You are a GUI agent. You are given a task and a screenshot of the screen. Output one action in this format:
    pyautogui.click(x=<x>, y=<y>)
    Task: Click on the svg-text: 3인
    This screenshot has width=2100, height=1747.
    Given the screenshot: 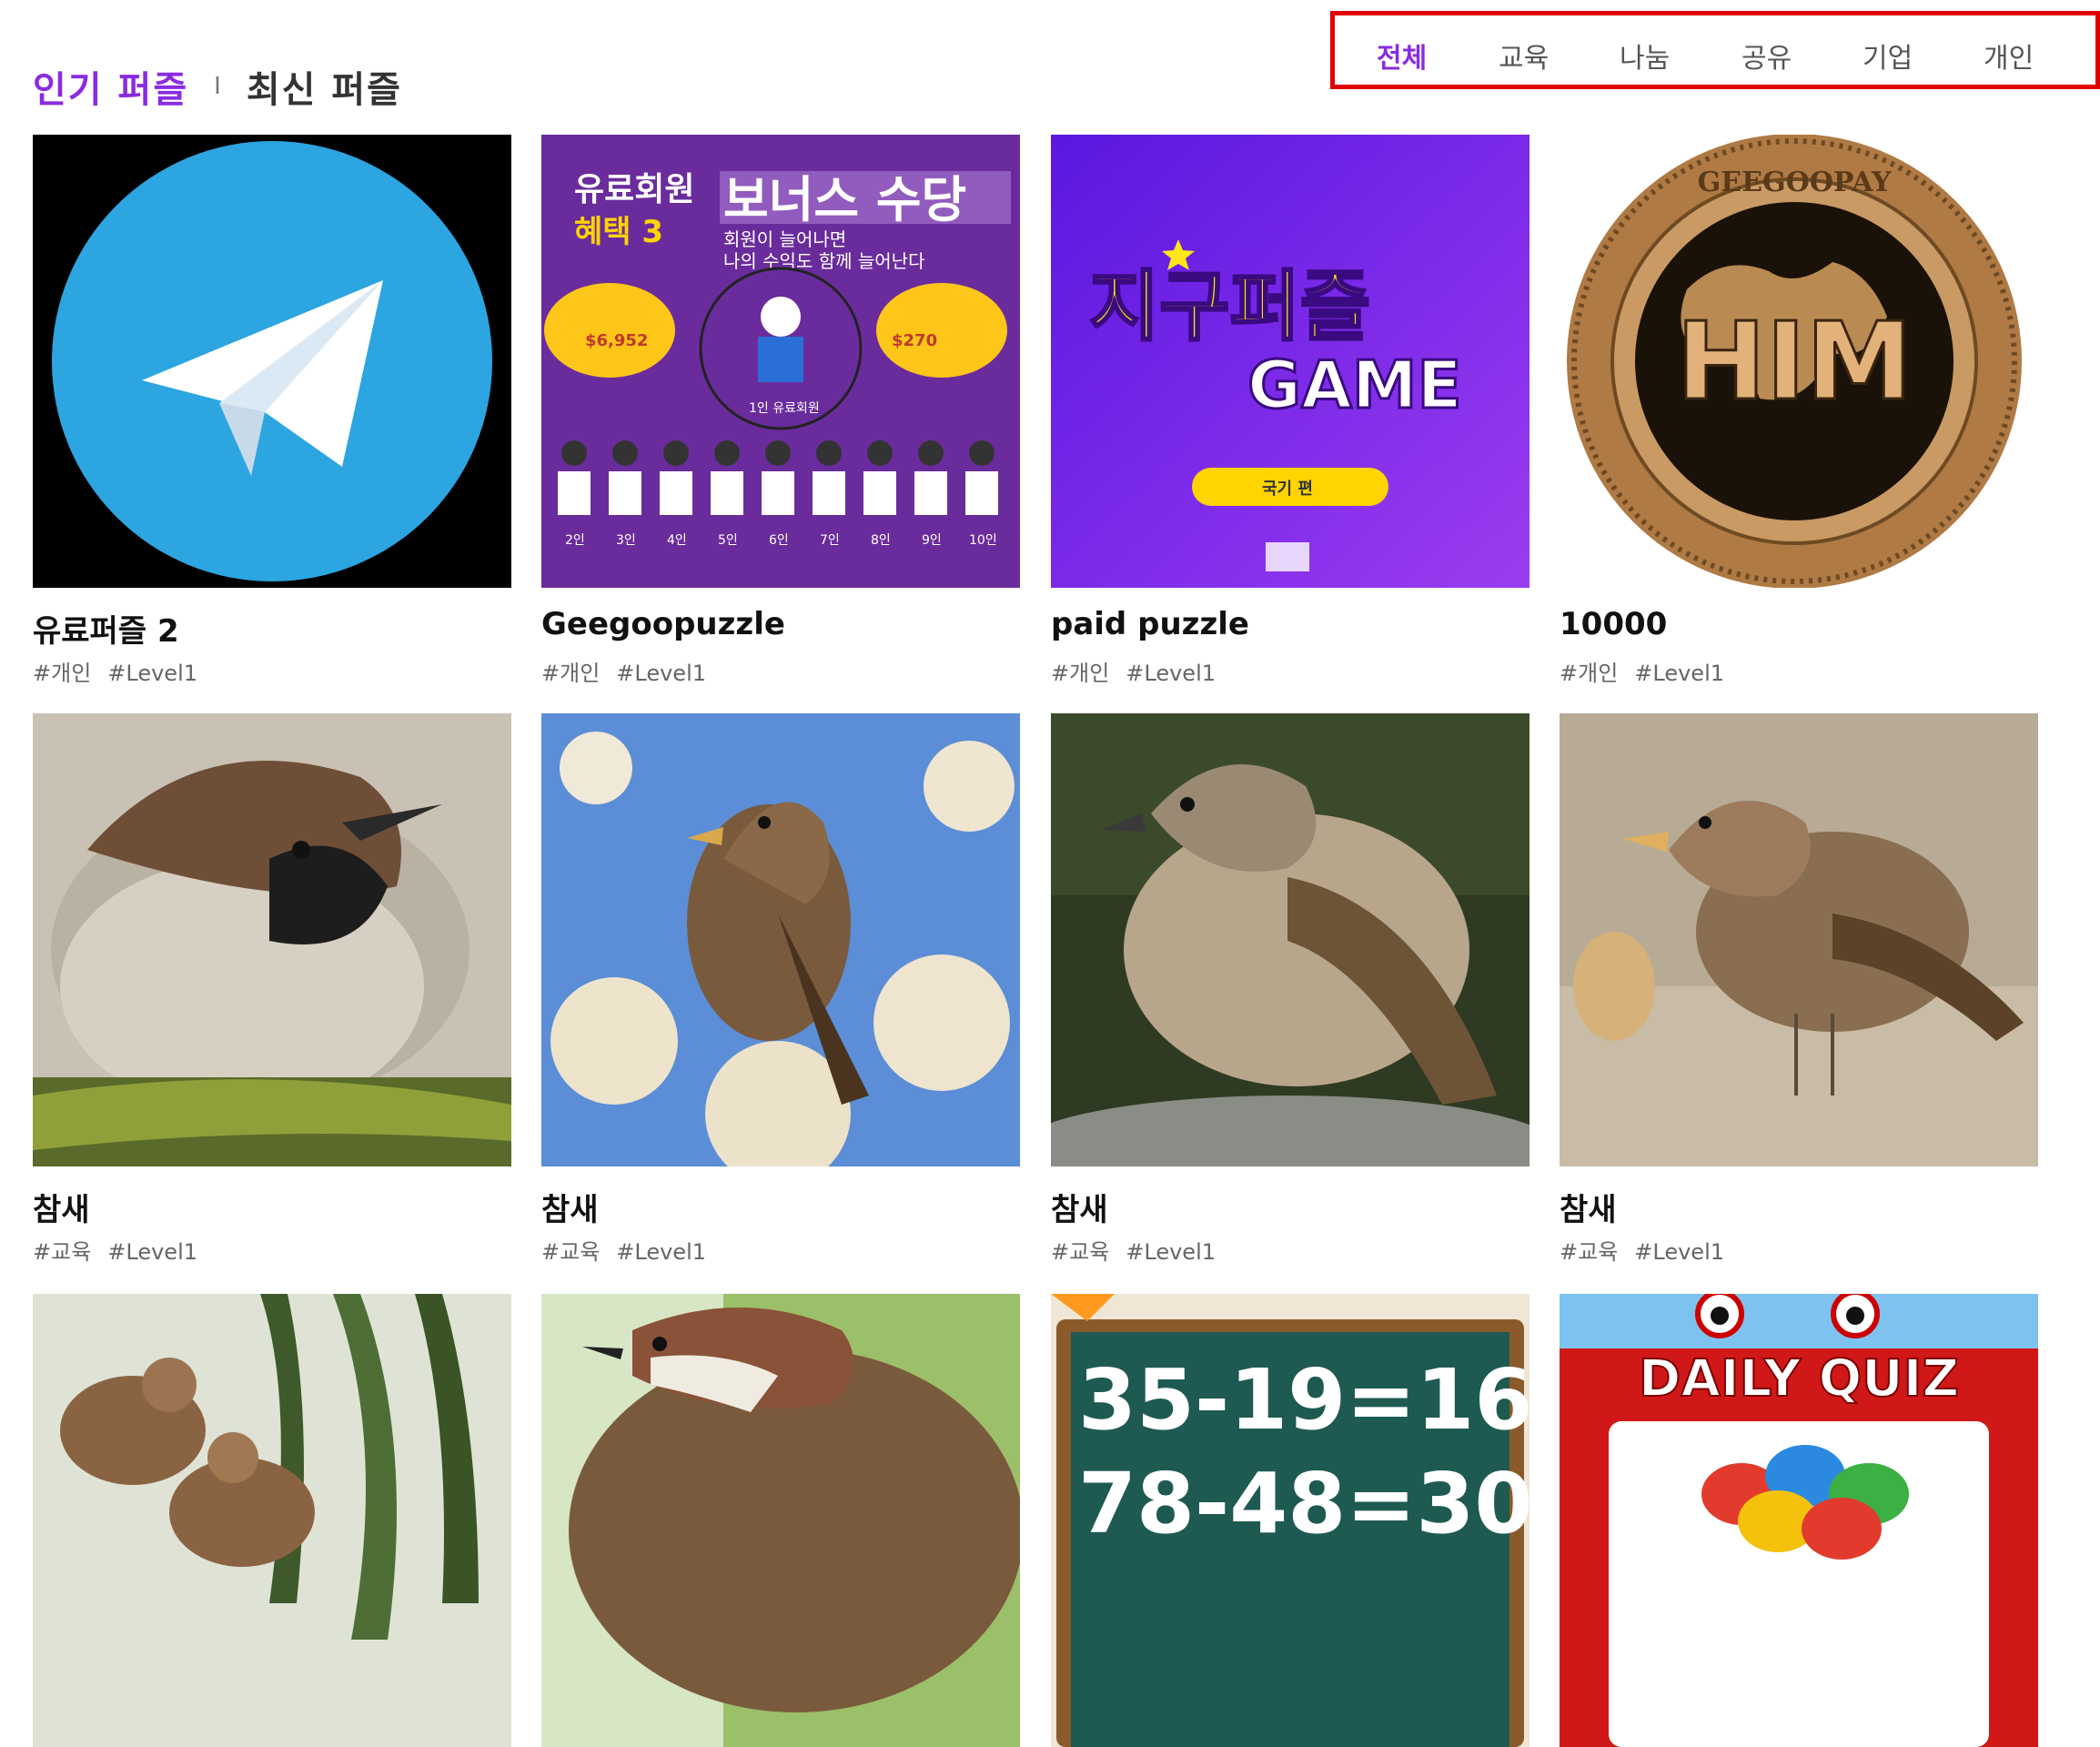 What is the action you would take?
    pyautogui.click(x=626, y=540)
    